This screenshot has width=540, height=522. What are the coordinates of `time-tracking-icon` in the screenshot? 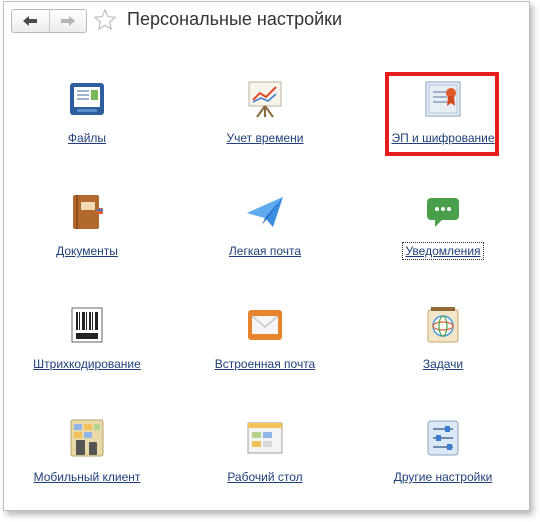 It's located at (265, 99).